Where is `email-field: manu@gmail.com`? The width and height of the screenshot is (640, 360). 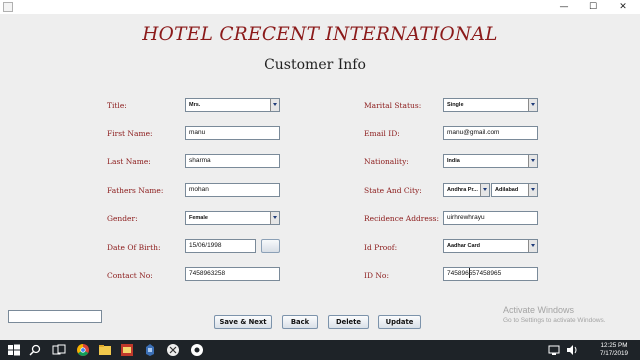 email-field: manu@gmail.com is located at coordinates (490, 133).